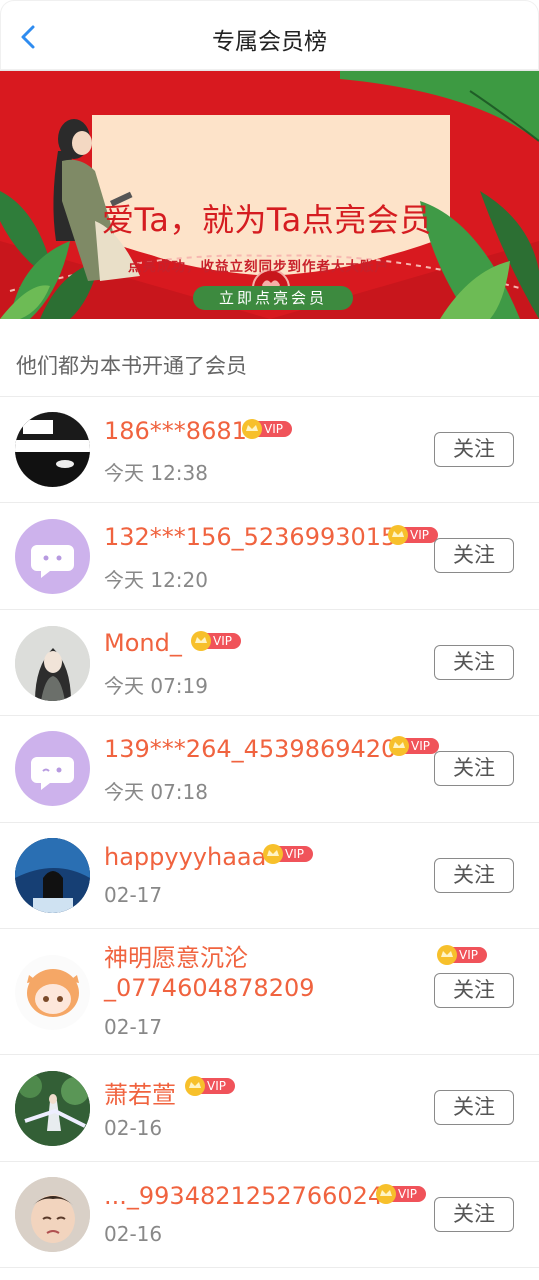  What do you see at coordinates (185, 857) in the screenshot?
I see `member-name: happyyyhaaa` at bounding box center [185, 857].